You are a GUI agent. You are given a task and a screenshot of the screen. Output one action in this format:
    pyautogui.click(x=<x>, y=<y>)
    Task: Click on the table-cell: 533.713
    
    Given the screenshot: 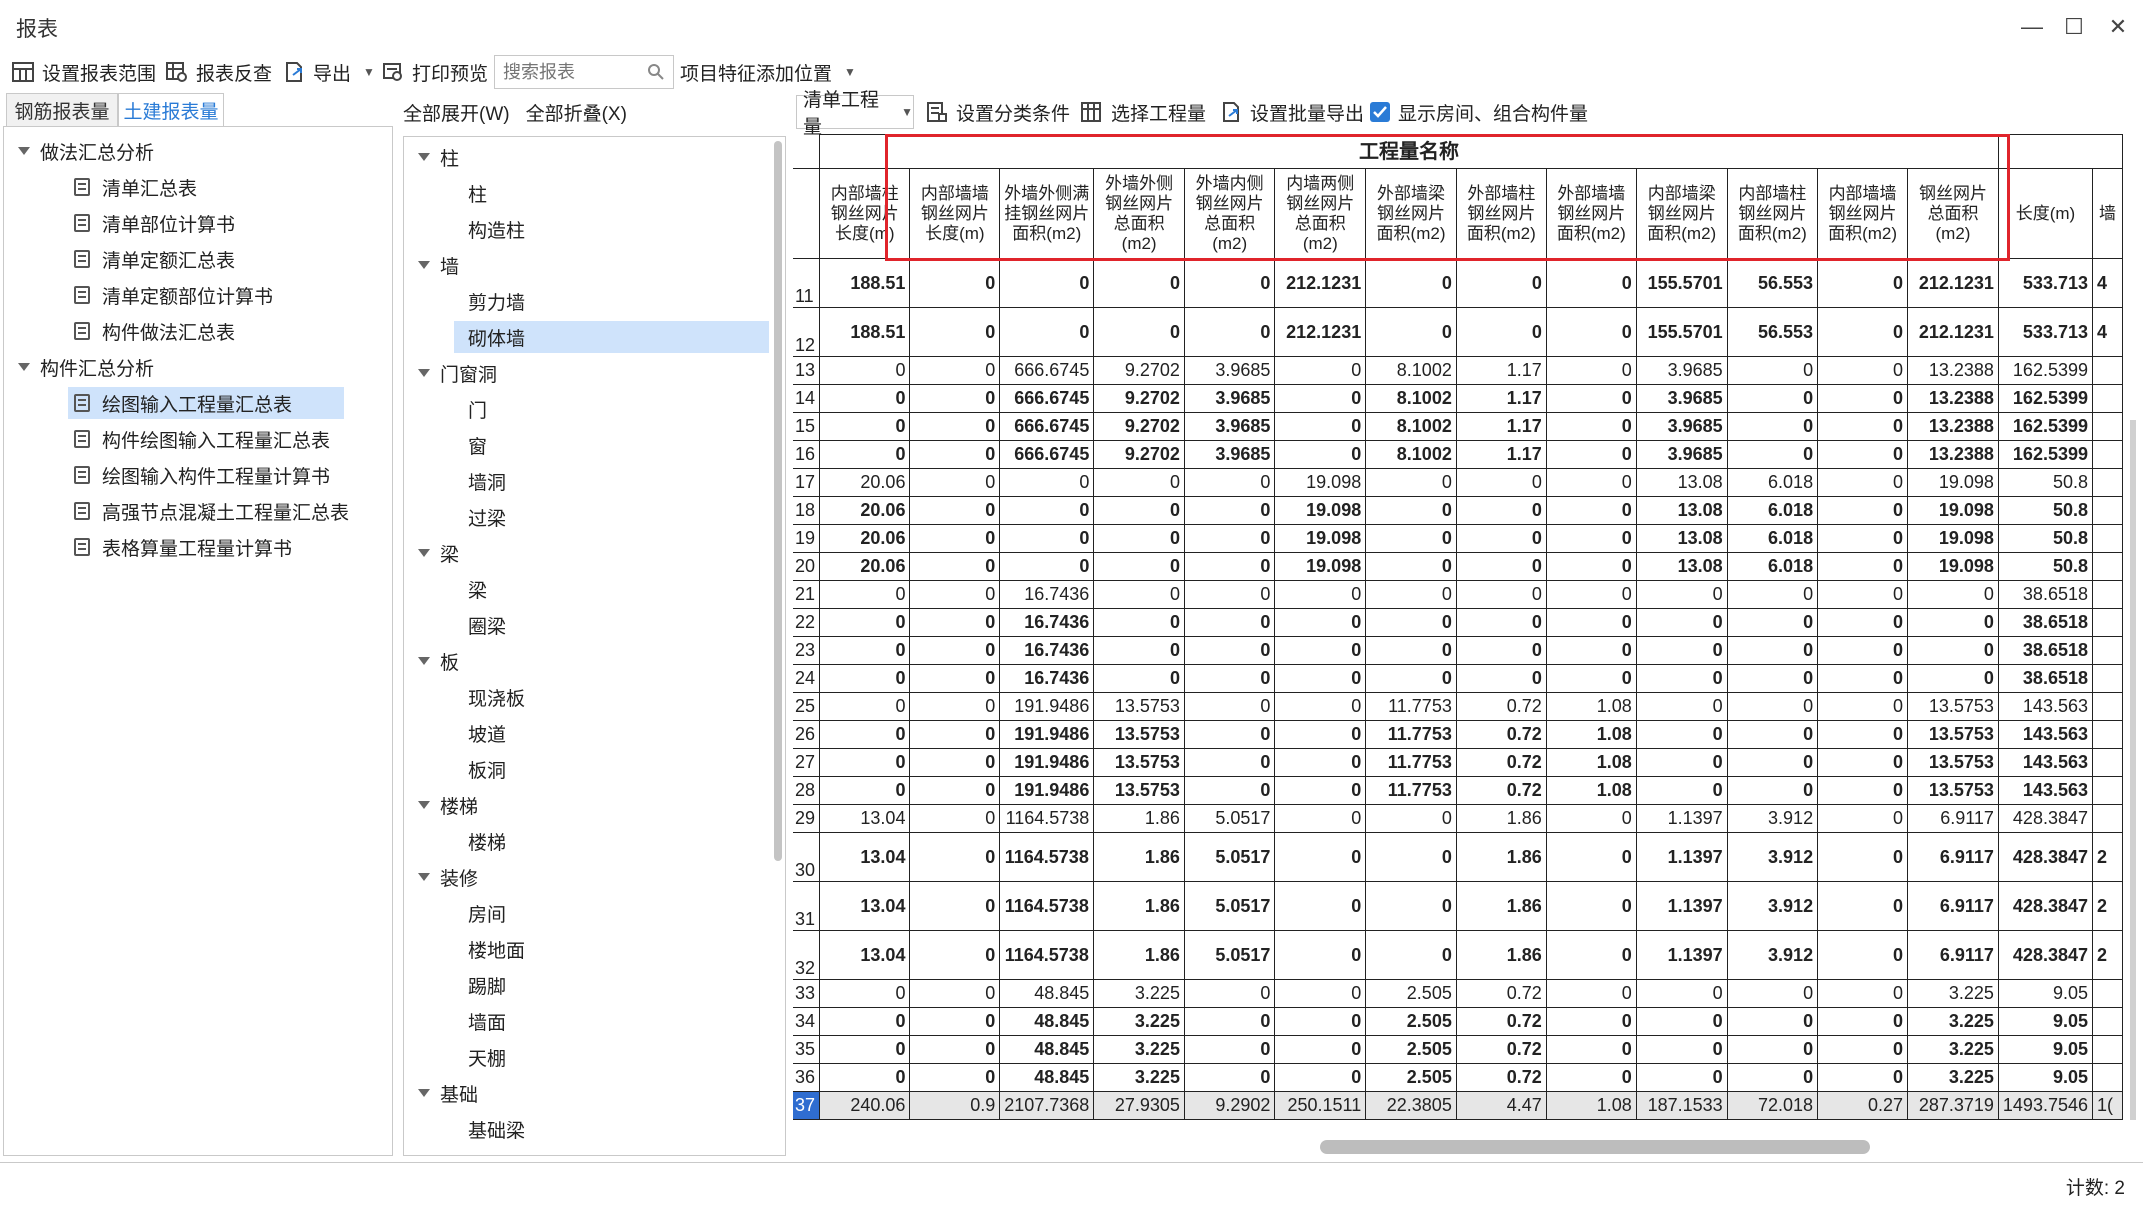 What is the action you would take?
    pyautogui.click(x=2045, y=332)
    